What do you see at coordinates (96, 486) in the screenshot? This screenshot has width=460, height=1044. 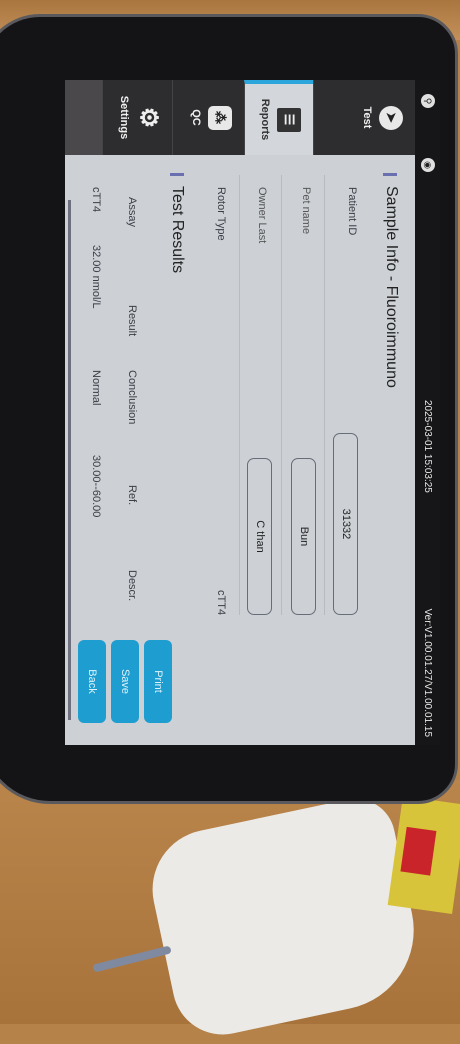 I see `row-ref: 30.00--60.00` at bounding box center [96, 486].